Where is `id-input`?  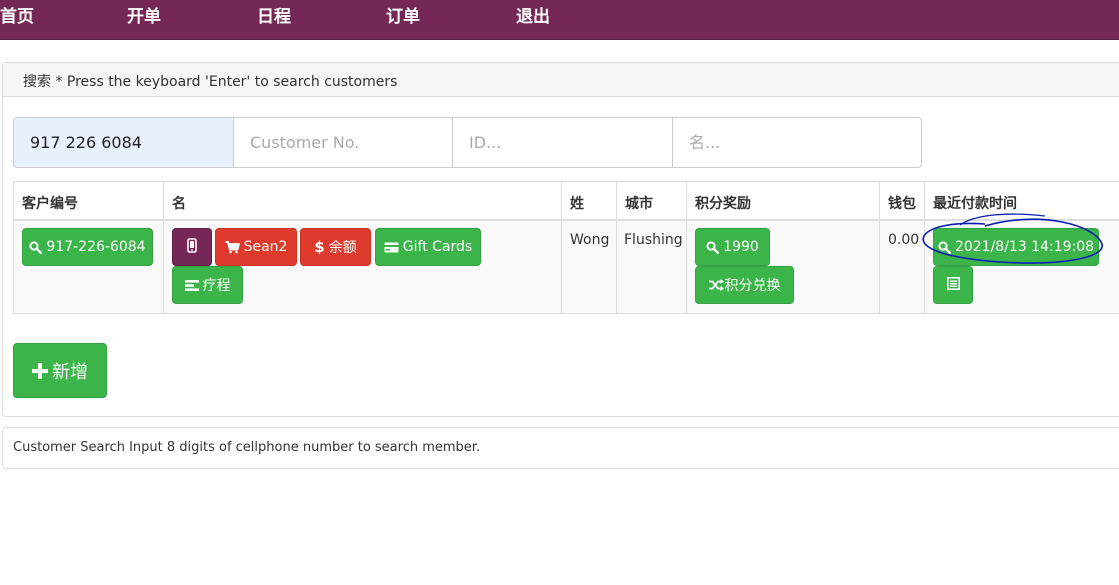
id-input is located at coordinates (562, 142).